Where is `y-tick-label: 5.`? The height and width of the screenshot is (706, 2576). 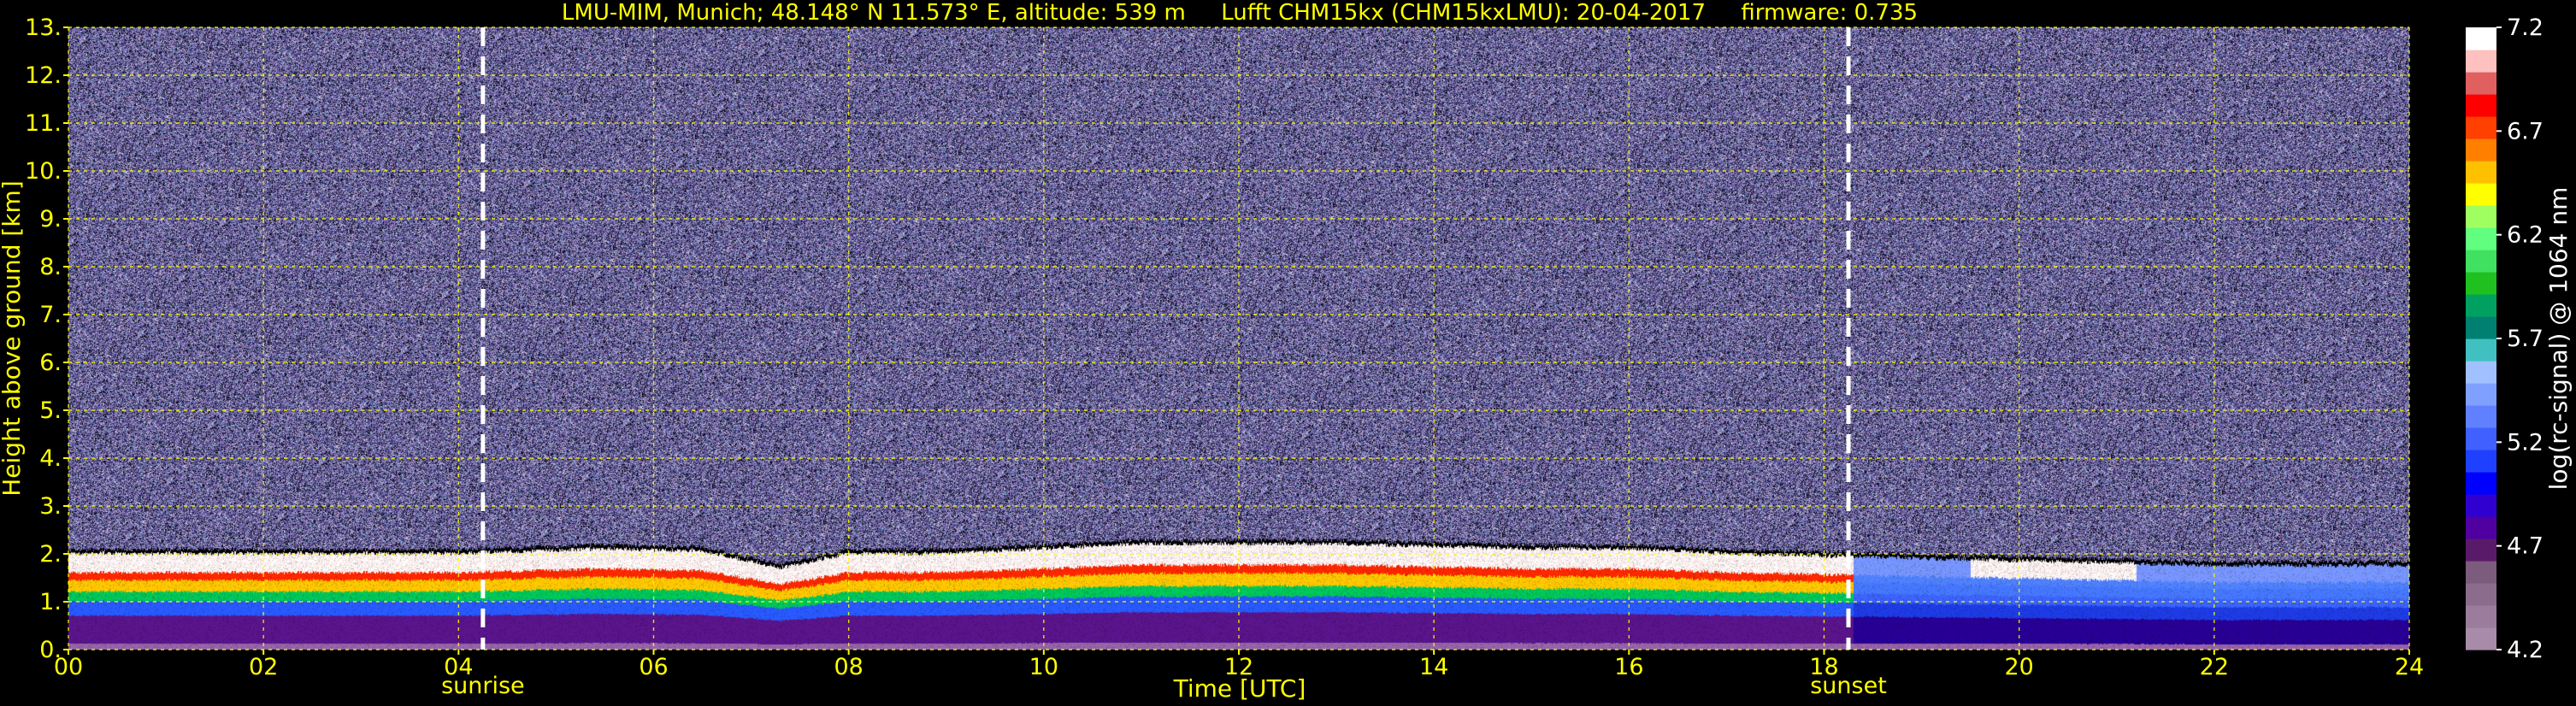 y-tick-label: 5. is located at coordinates (51, 410).